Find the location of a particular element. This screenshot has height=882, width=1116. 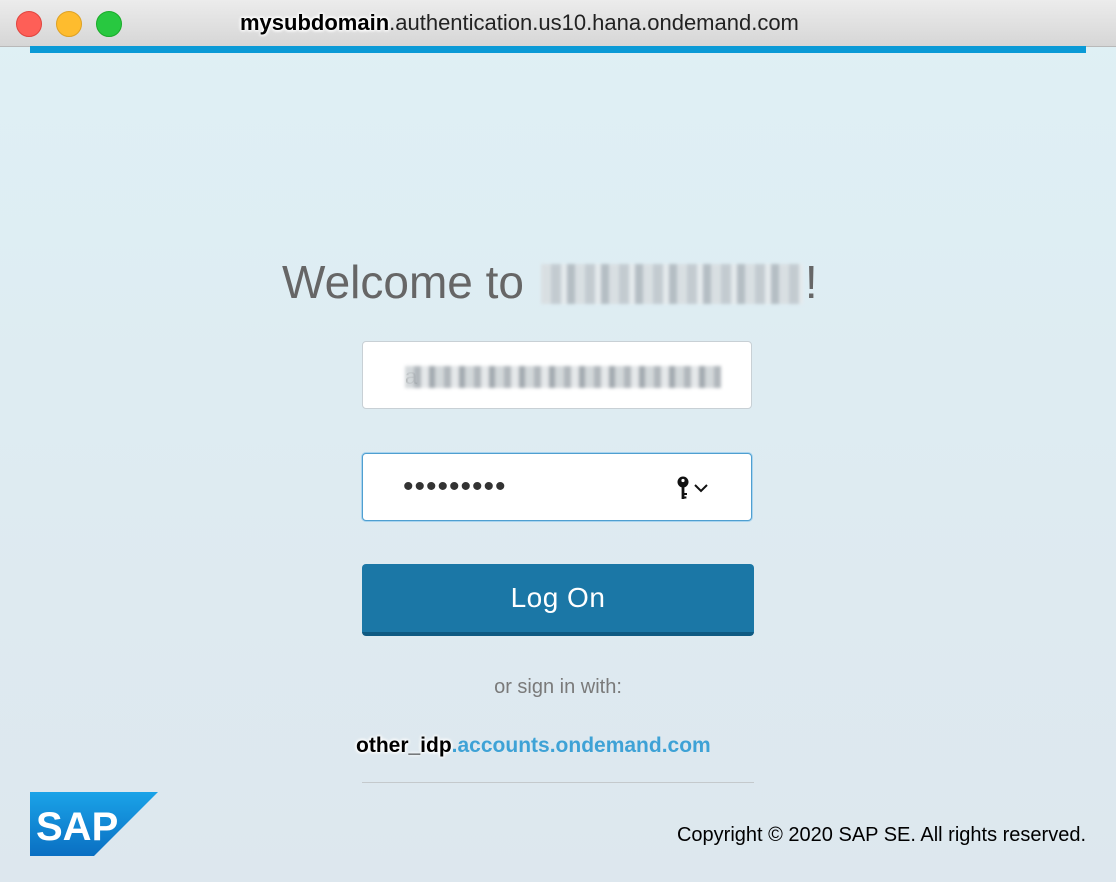

zoom-window-button is located at coordinates (109, 24).